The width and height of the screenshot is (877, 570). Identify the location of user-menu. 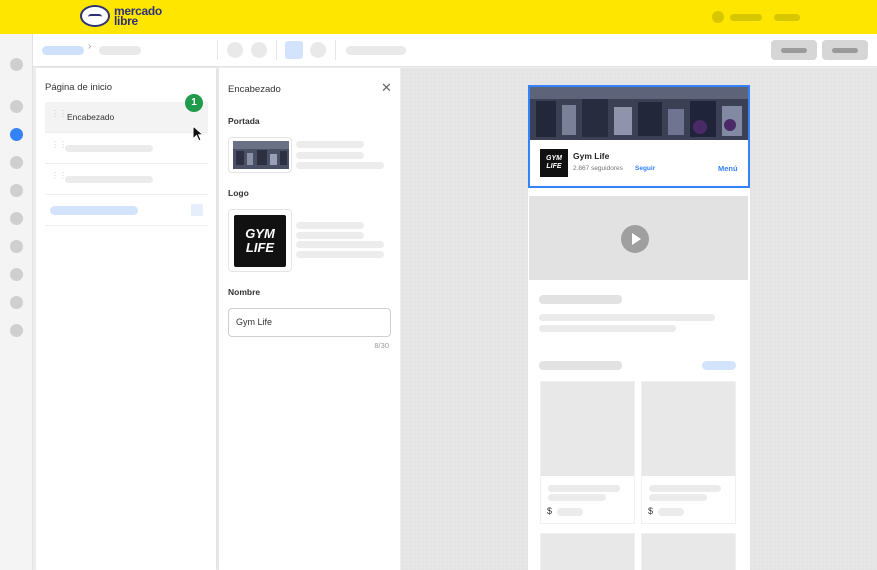
(756, 17).